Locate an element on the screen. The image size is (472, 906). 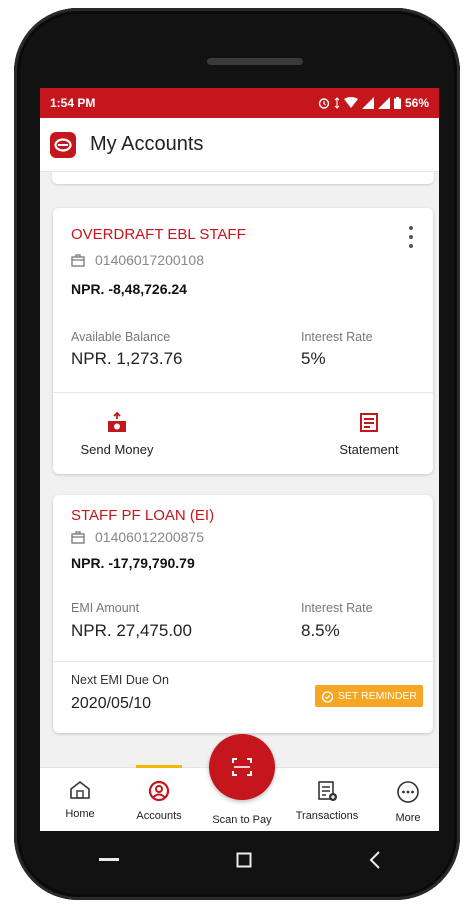
scan-icon is located at coordinates (242, 767).